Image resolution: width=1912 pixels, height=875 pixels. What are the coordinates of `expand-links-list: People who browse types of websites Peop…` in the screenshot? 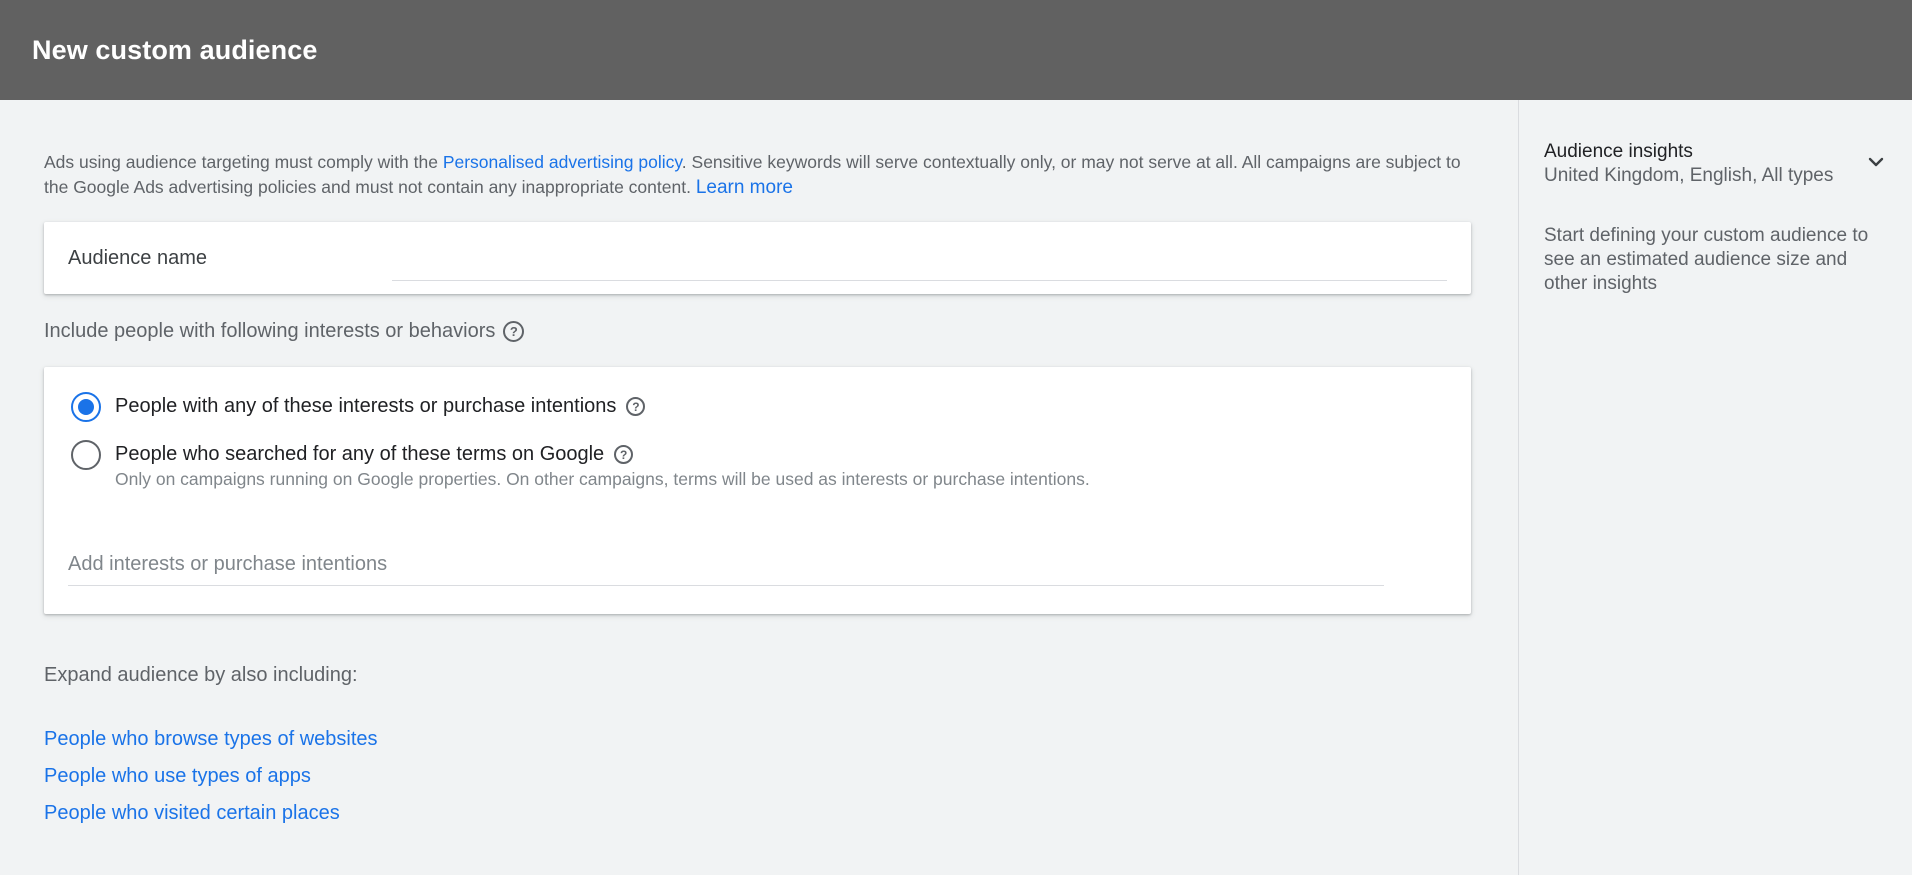 It's located at (757, 776).